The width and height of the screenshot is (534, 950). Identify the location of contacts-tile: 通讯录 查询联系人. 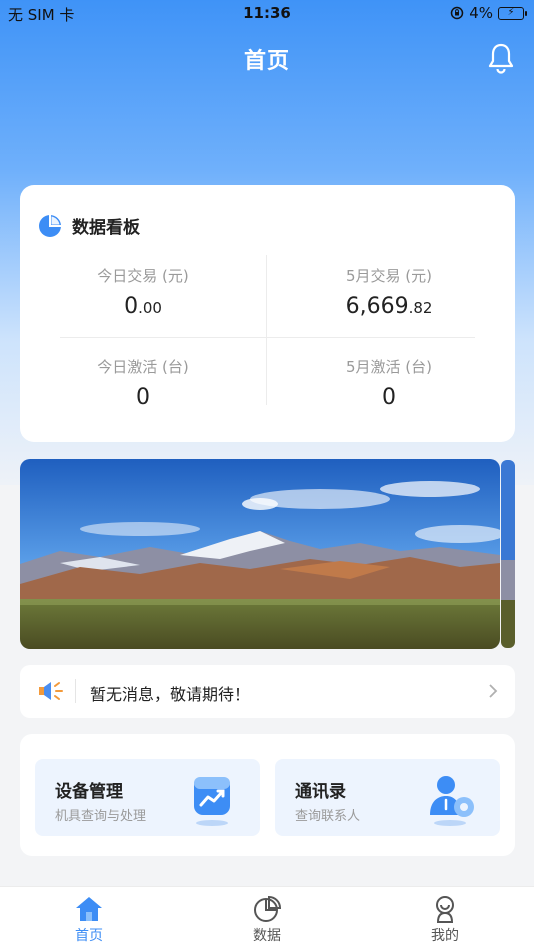
(387, 797).